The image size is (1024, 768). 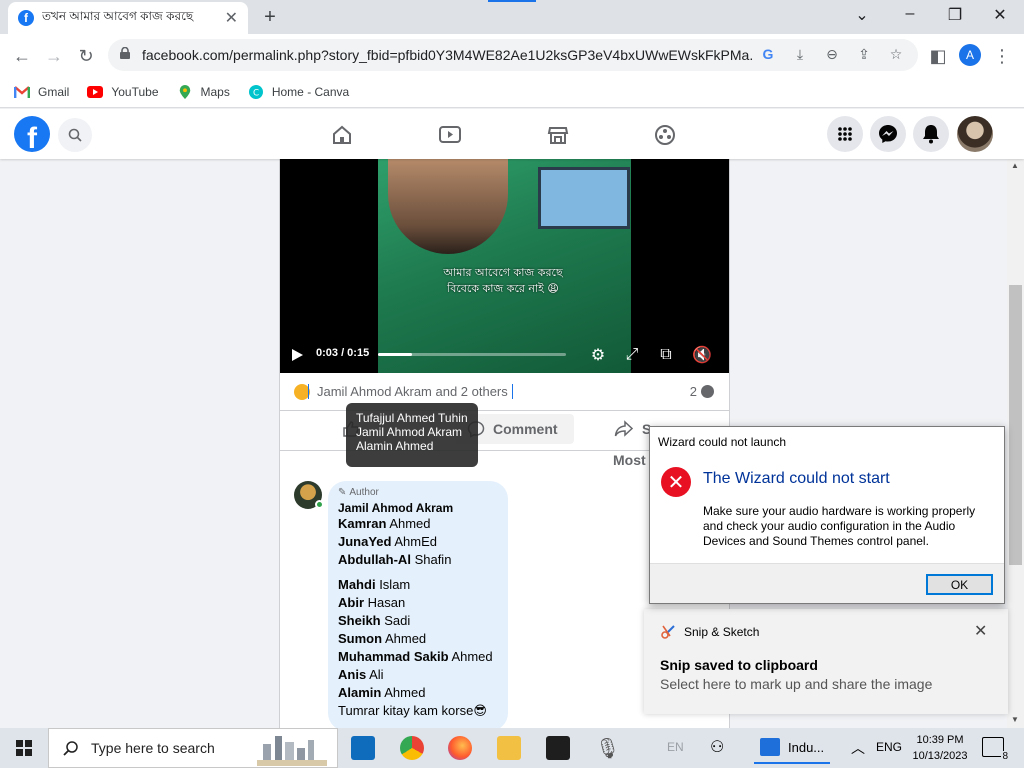 I want to click on mention-first-name: Sumon, so click(x=360, y=638).